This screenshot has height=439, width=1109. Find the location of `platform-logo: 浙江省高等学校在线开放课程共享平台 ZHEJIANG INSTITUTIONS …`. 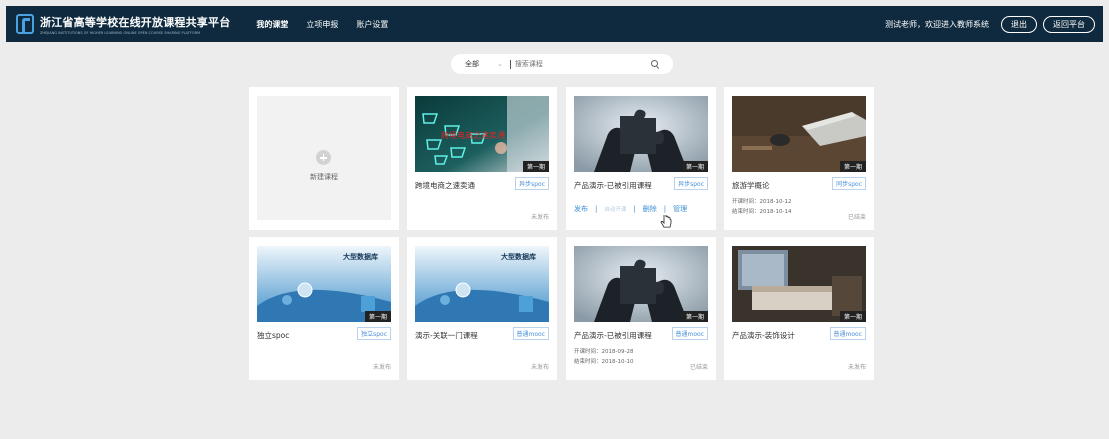

platform-logo: 浙江省高等学校在线开放课程共享平台 ZHEJIANG INSTITUTIONS … is located at coordinates (123, 24).